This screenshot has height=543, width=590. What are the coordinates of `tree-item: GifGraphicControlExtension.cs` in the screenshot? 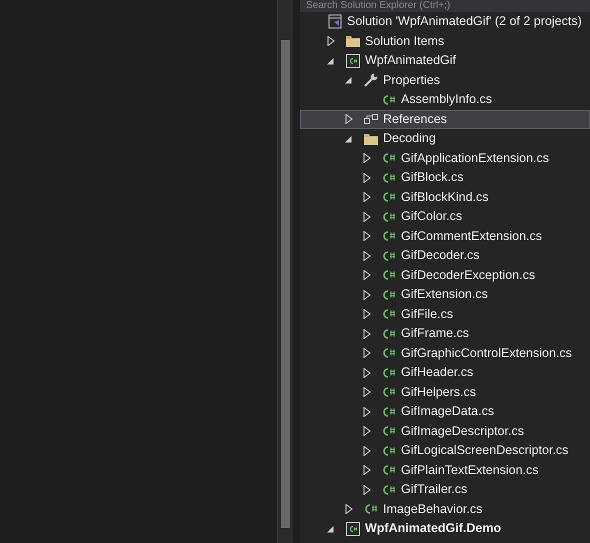 It's located at (445, 353).